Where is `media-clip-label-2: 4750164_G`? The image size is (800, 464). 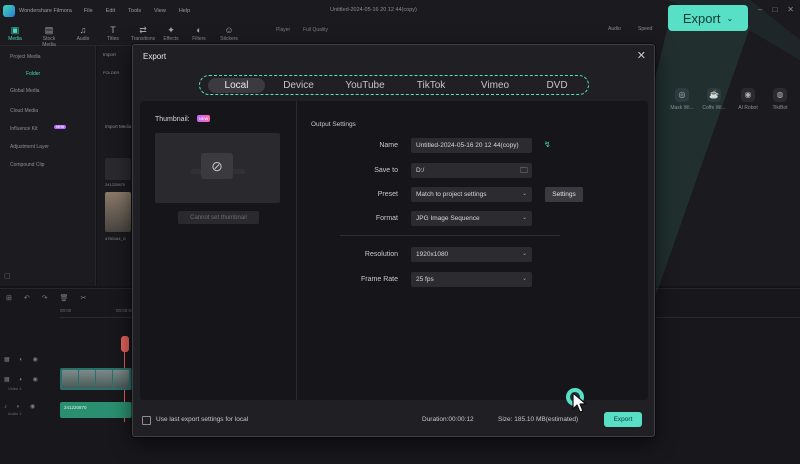 media-clip-label-2: 4750164_G is located at coordinates (115, 238).